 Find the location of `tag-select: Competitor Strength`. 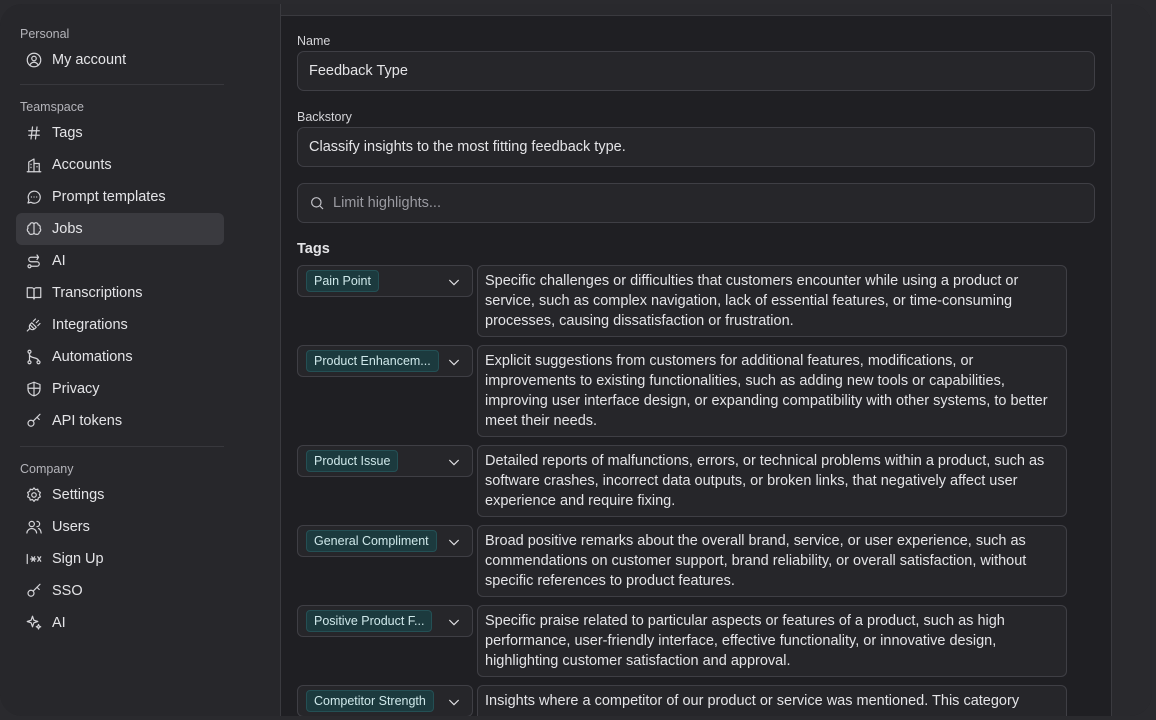

tag-select: Competitor Strength is located at coordinates (385, 700).